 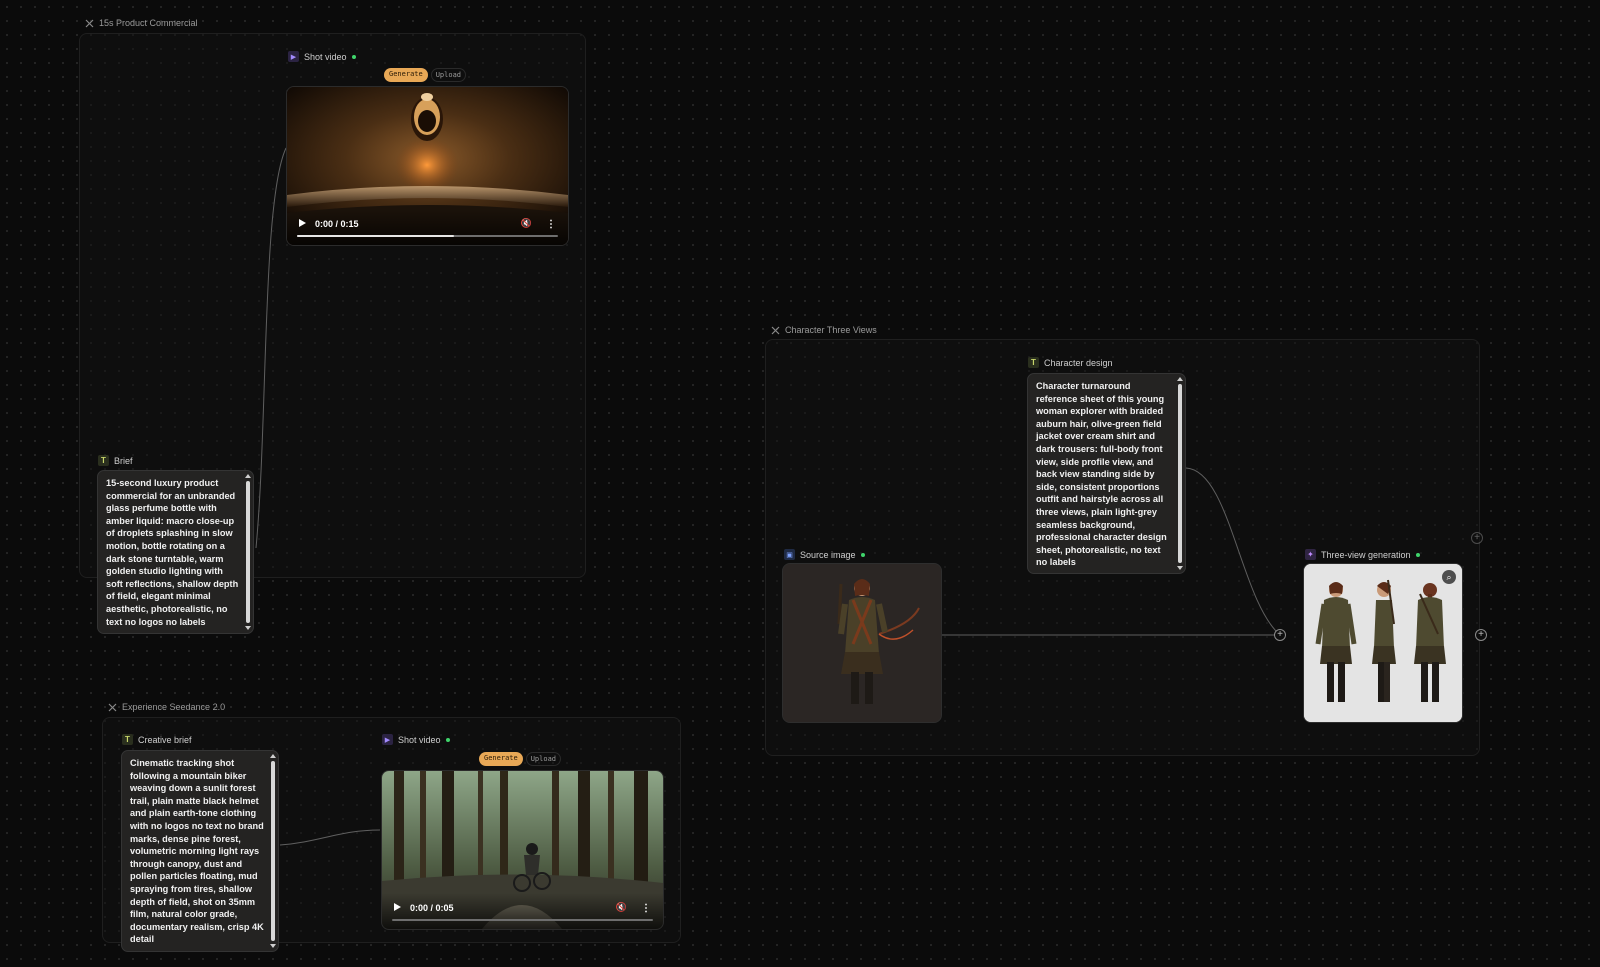 I want to click on node-label-text: Character design, so click(x=1078, y=362).